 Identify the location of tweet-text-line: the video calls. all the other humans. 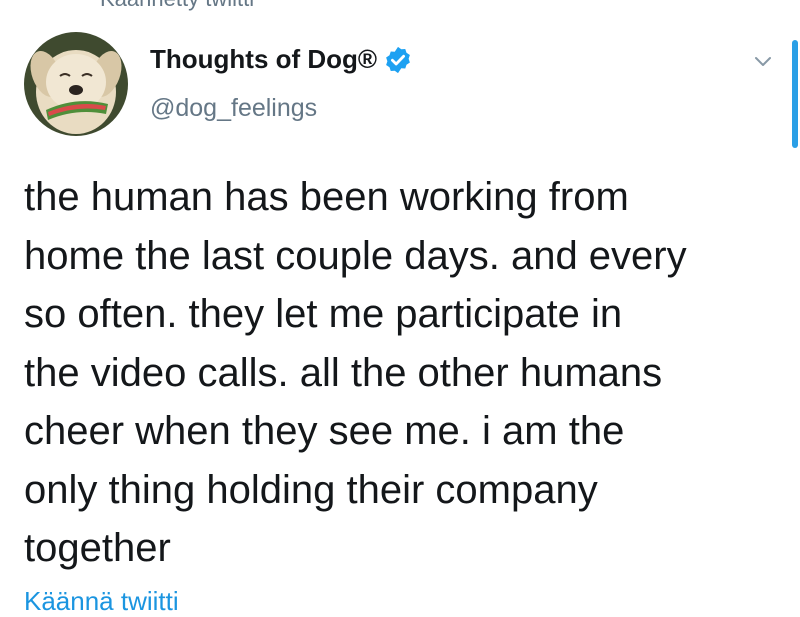
(343, 372).